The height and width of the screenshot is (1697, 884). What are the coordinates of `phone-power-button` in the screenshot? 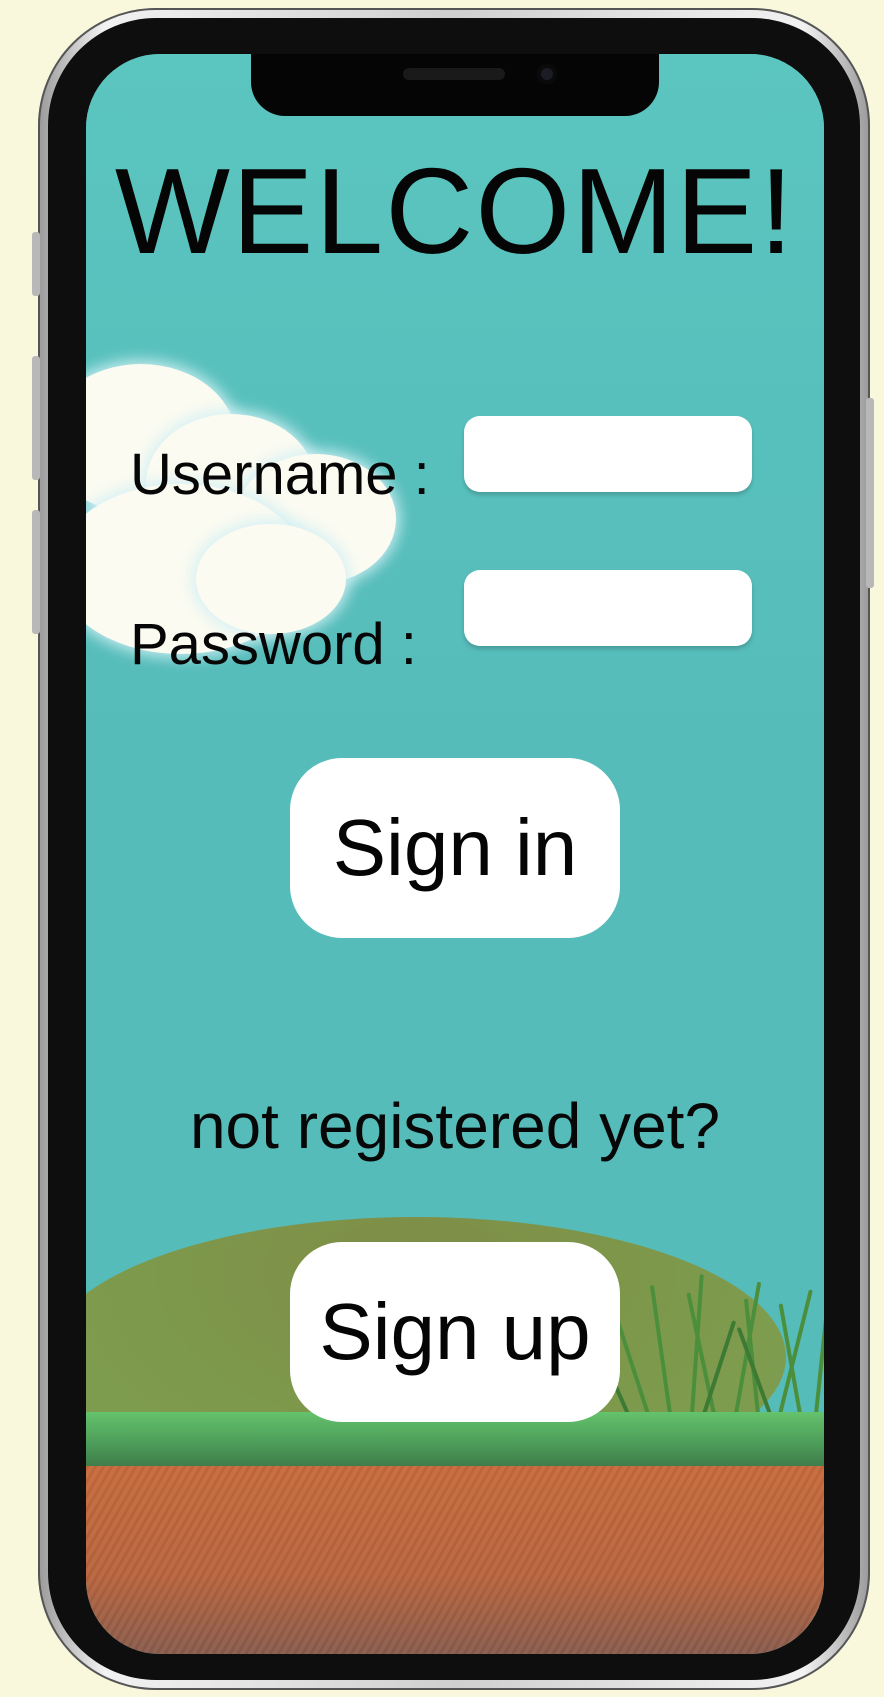 It's located at (870, 493).